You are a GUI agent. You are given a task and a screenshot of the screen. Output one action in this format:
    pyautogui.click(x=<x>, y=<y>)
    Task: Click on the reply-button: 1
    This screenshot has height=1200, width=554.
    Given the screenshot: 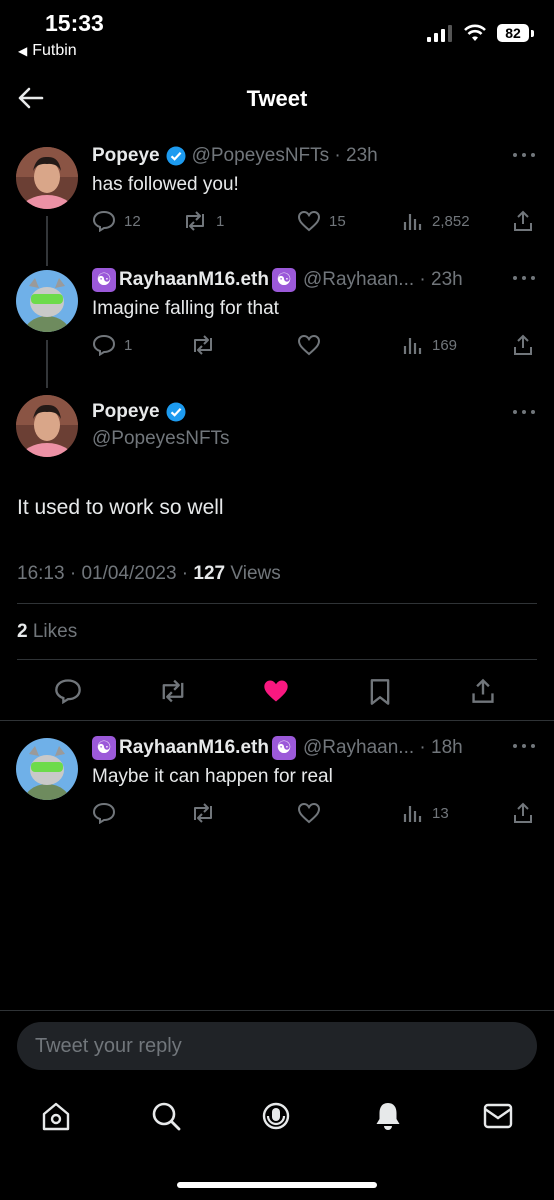 What is the action you would take?
    pyautogui.click(x=112, y=345)
    